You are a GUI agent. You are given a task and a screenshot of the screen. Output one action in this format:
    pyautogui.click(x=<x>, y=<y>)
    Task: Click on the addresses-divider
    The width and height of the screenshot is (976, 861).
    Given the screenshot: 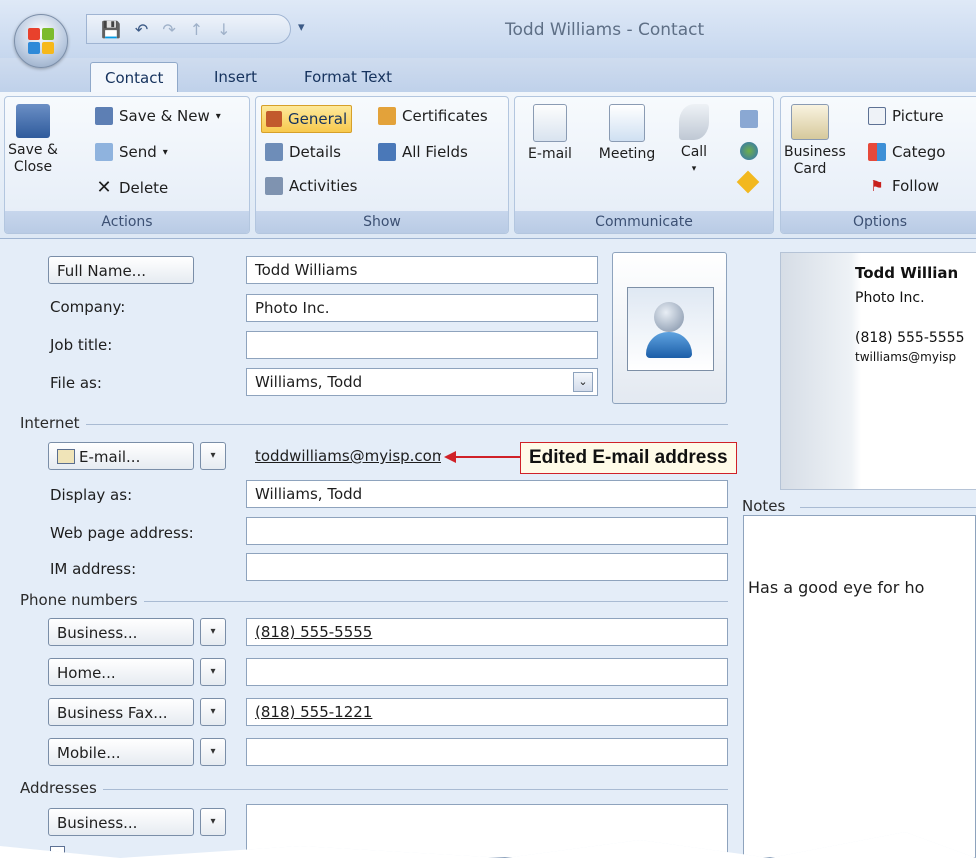 What is the action you would take?
    pyautogui.click(x=374, y=789)
    